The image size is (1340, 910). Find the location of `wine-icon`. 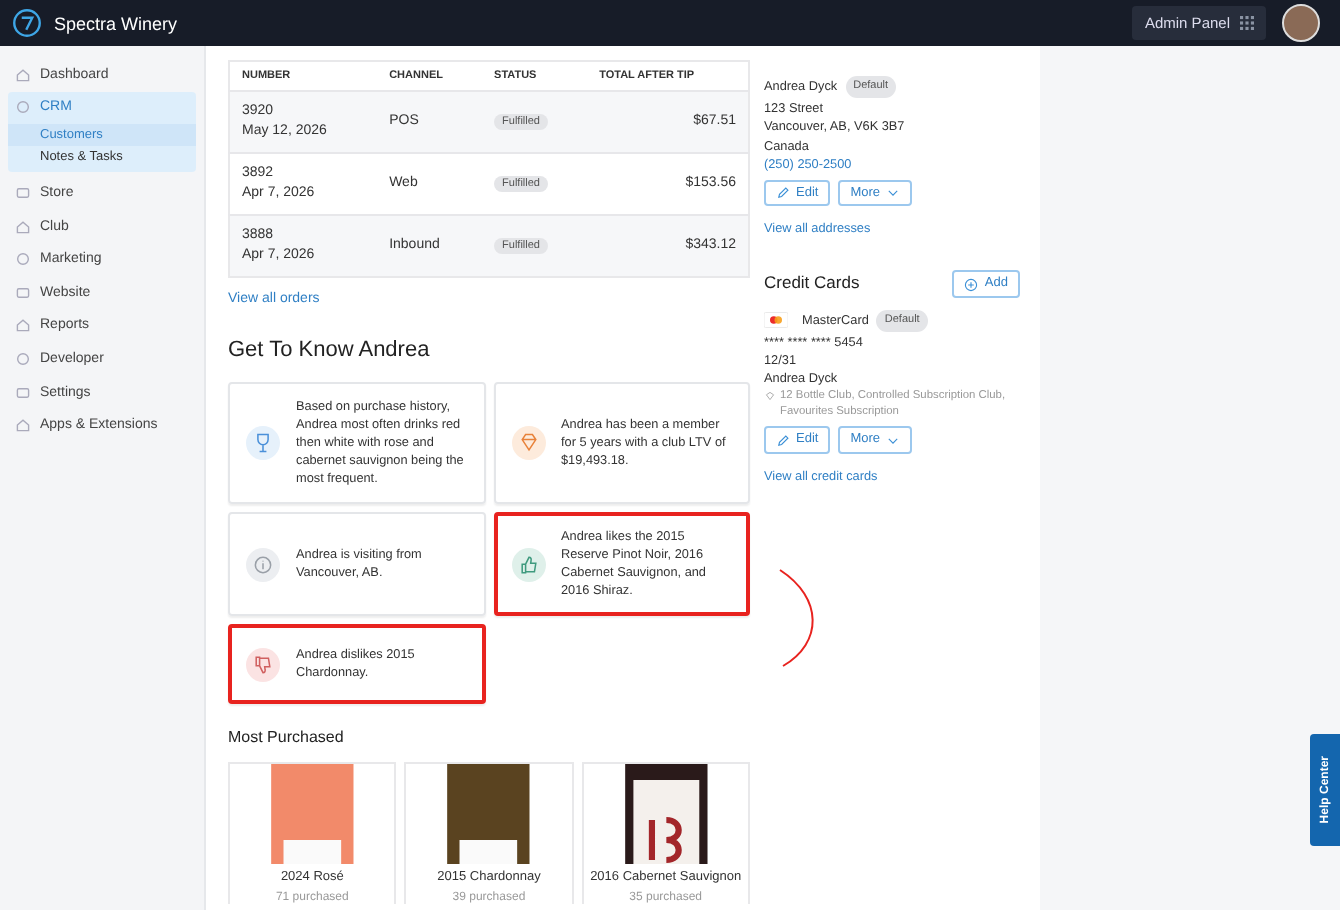

wine-icon is located at coordinates (263, 443).